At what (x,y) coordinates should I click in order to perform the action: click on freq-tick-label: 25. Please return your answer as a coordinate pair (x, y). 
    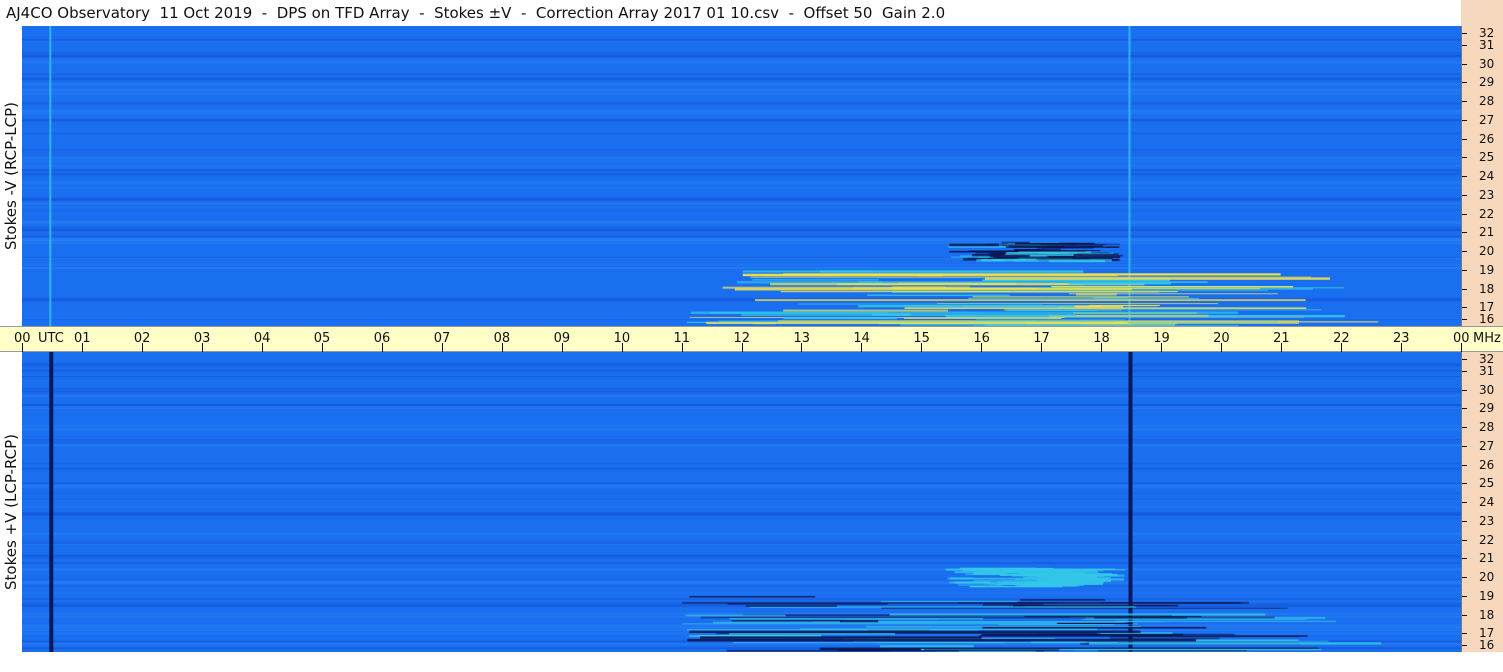
    Looking at the image, I should click on (1487, 483).